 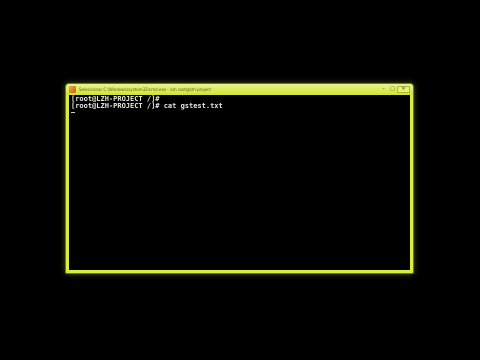 I want to click on cmd-app-icon, so click(x=72, y=89).